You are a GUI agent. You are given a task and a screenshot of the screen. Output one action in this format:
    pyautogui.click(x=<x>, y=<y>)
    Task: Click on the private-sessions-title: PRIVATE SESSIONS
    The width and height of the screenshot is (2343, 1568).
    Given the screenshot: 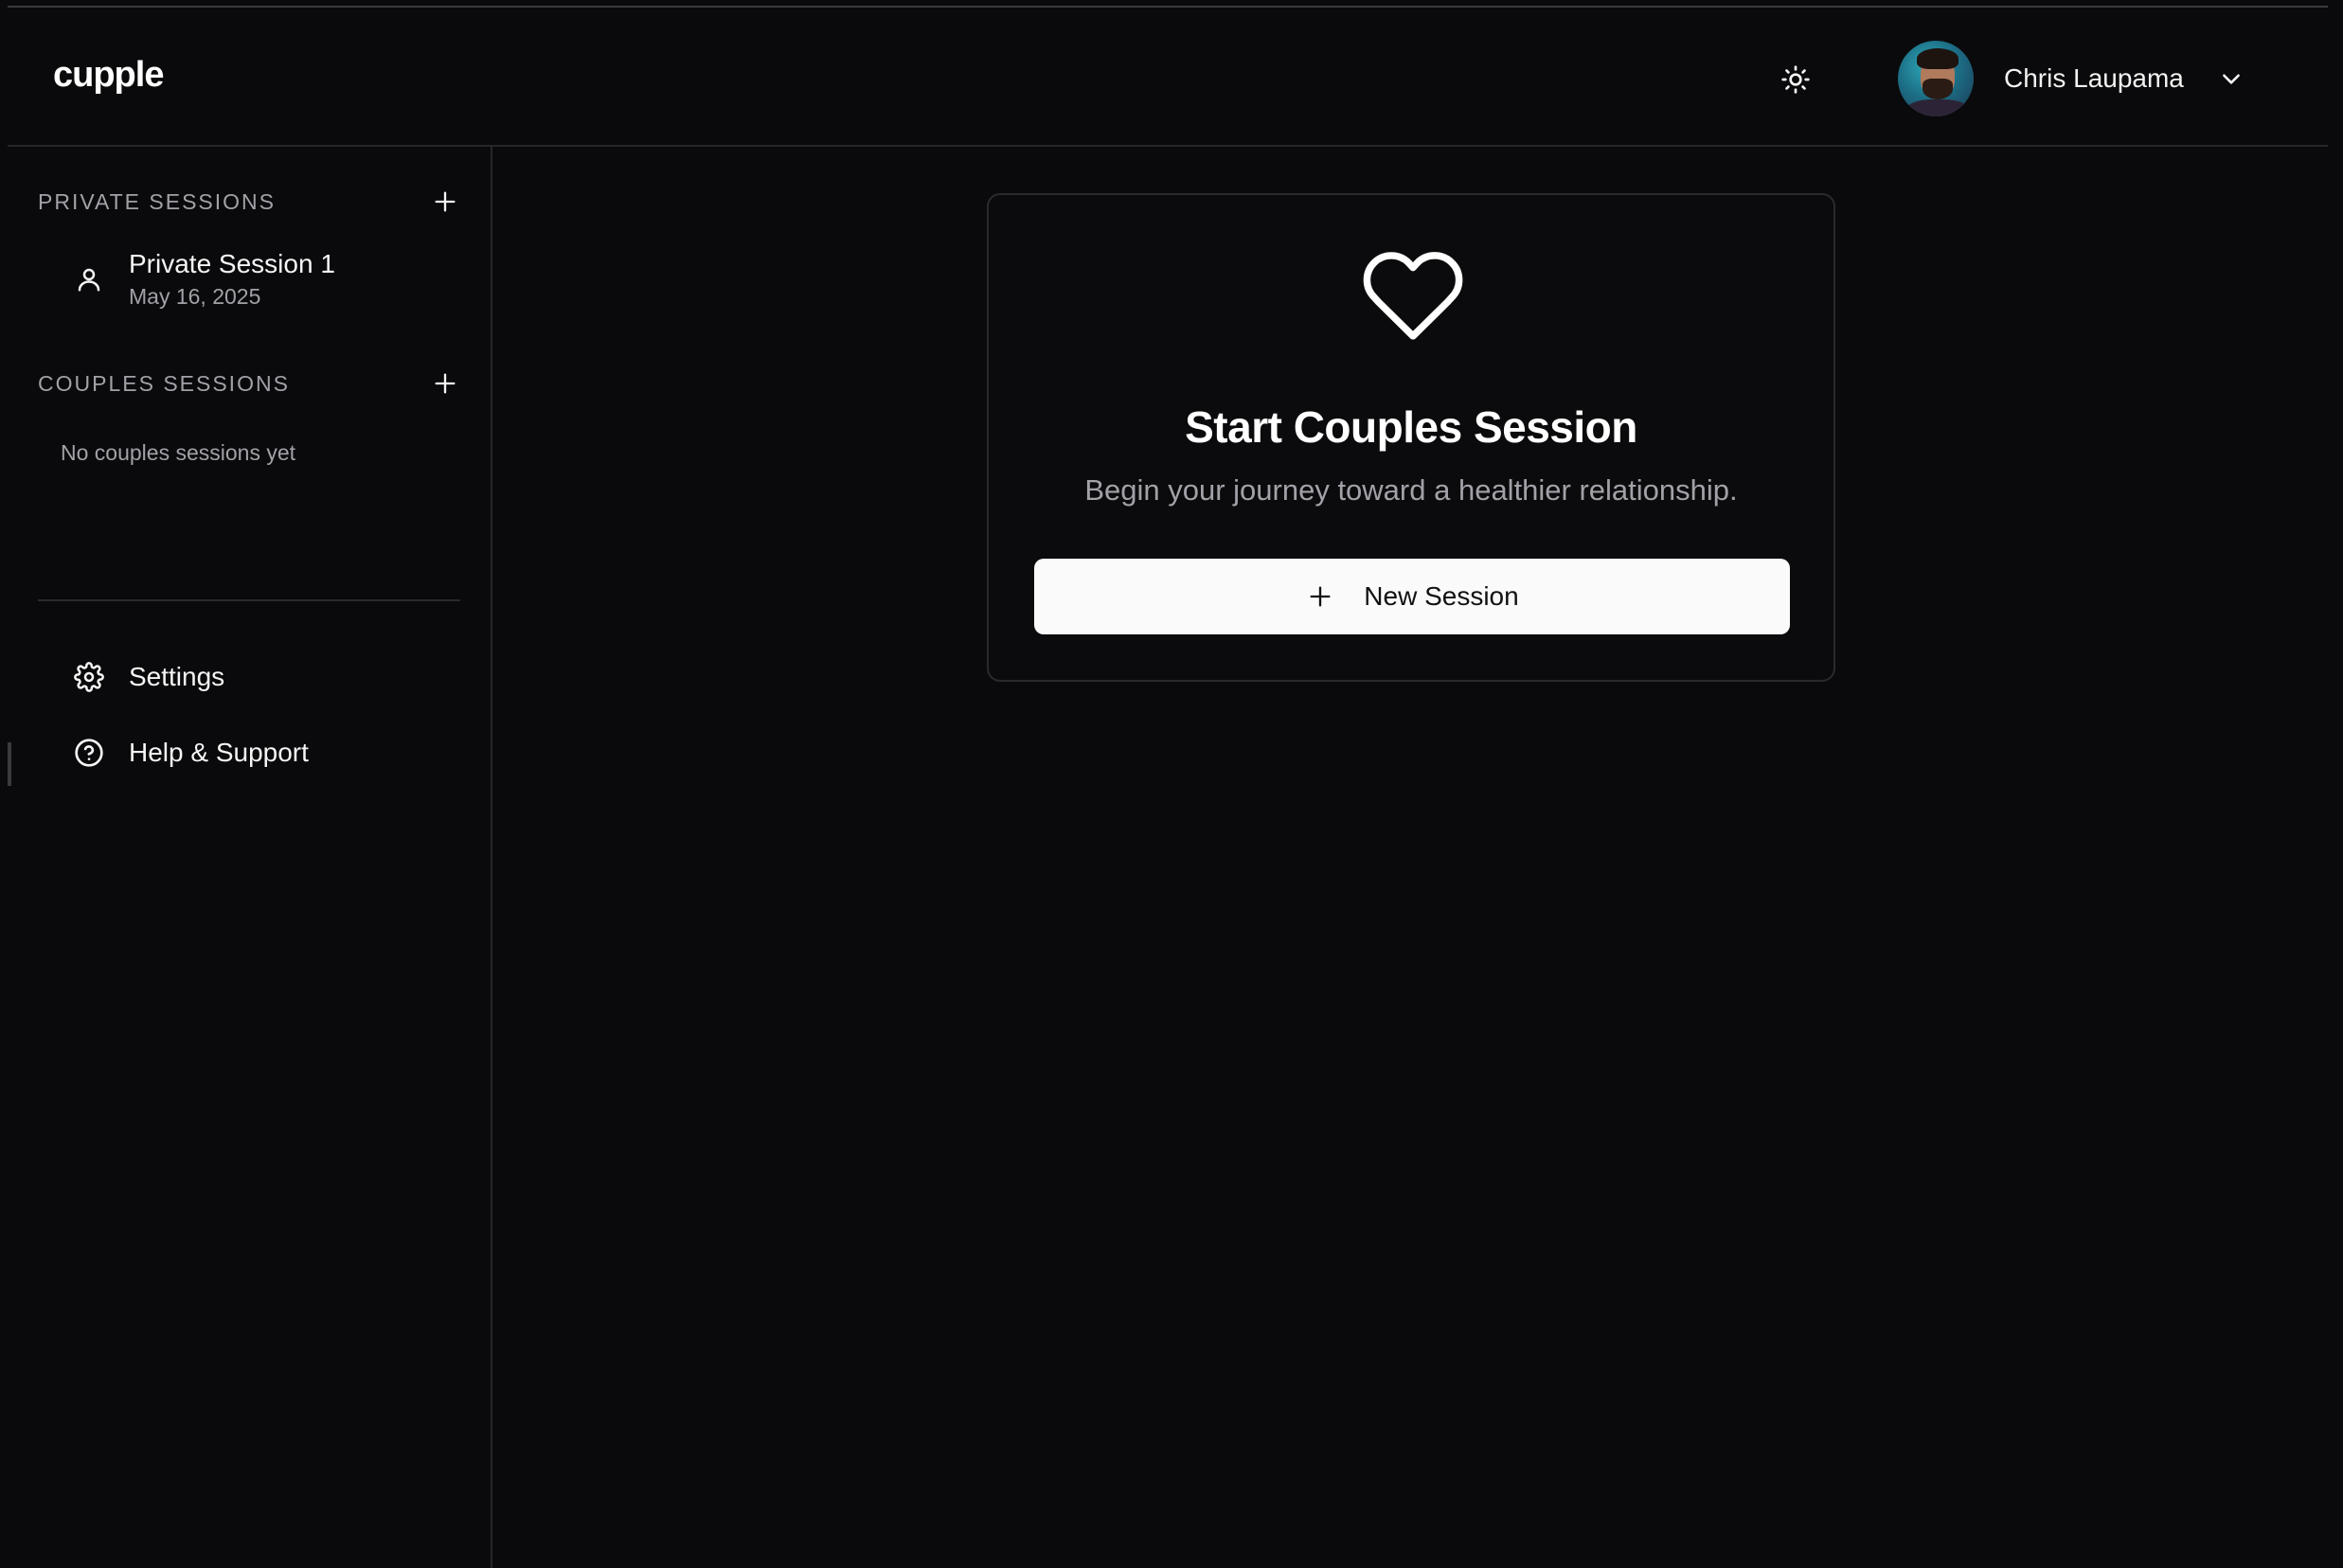 What is the action you would take?
    pyautogui.click(x=157, y=201)
    